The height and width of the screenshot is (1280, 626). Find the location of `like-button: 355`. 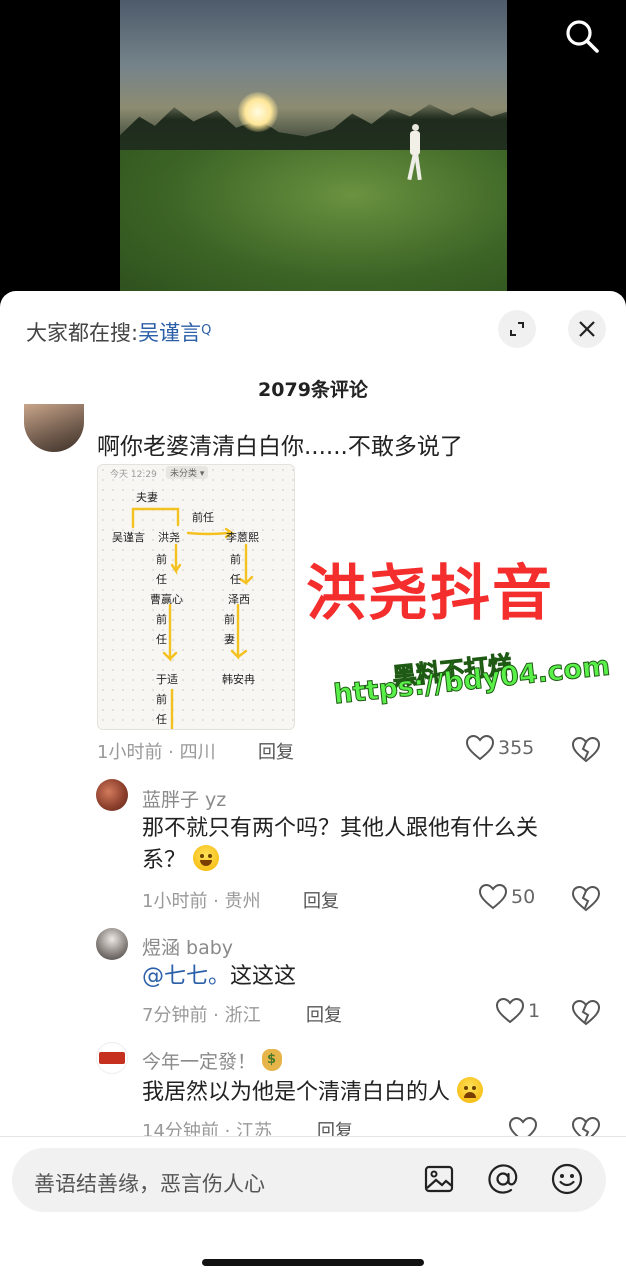

like-button: 355 is located at coordinates (500, 748).